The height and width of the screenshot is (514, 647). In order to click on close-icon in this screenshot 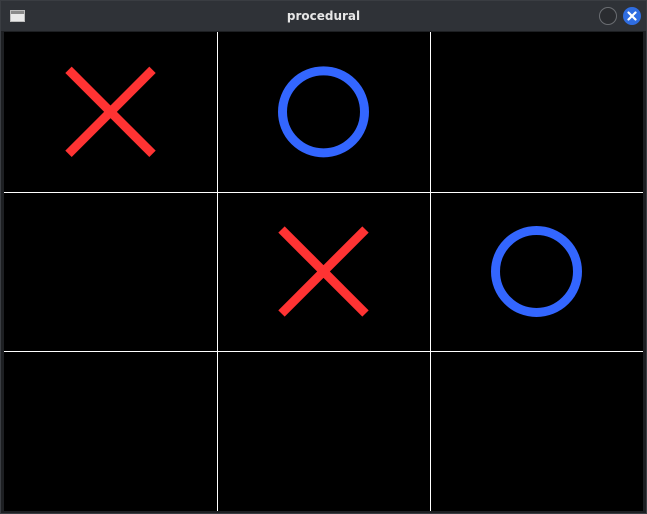, I will do `click(632, 16)`.